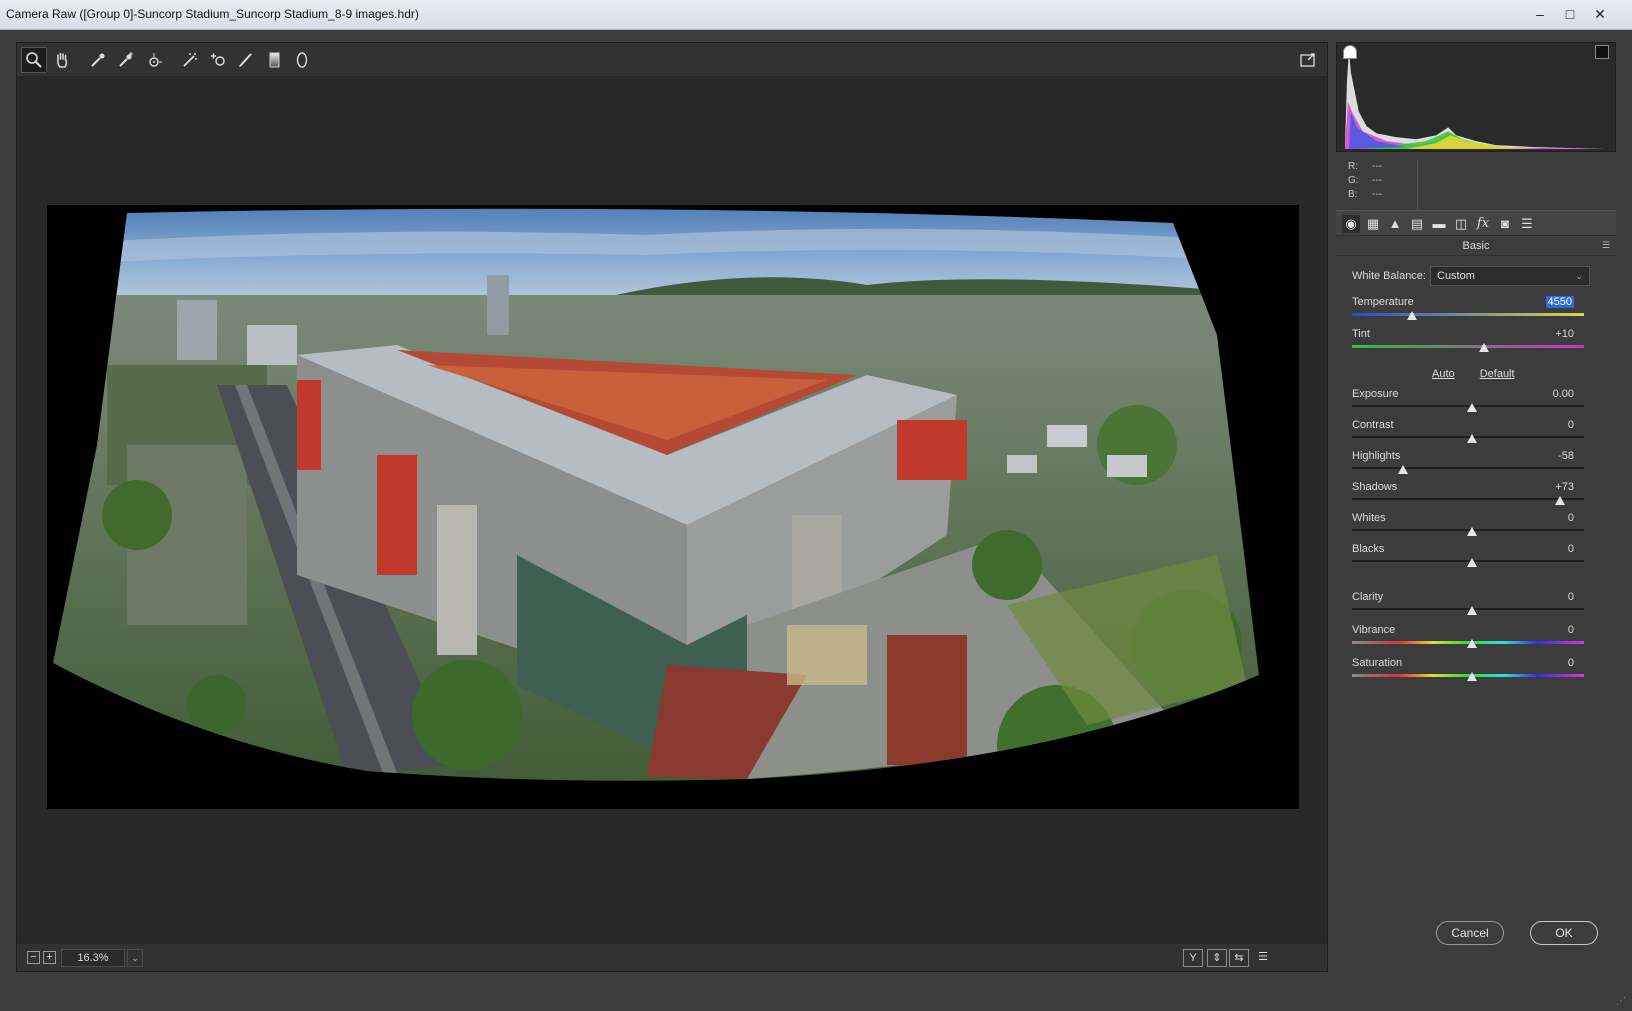 This screenshot has height=1011, width=1632. I want to click on before-after-toggle-button: Y, so click(1193, 958).